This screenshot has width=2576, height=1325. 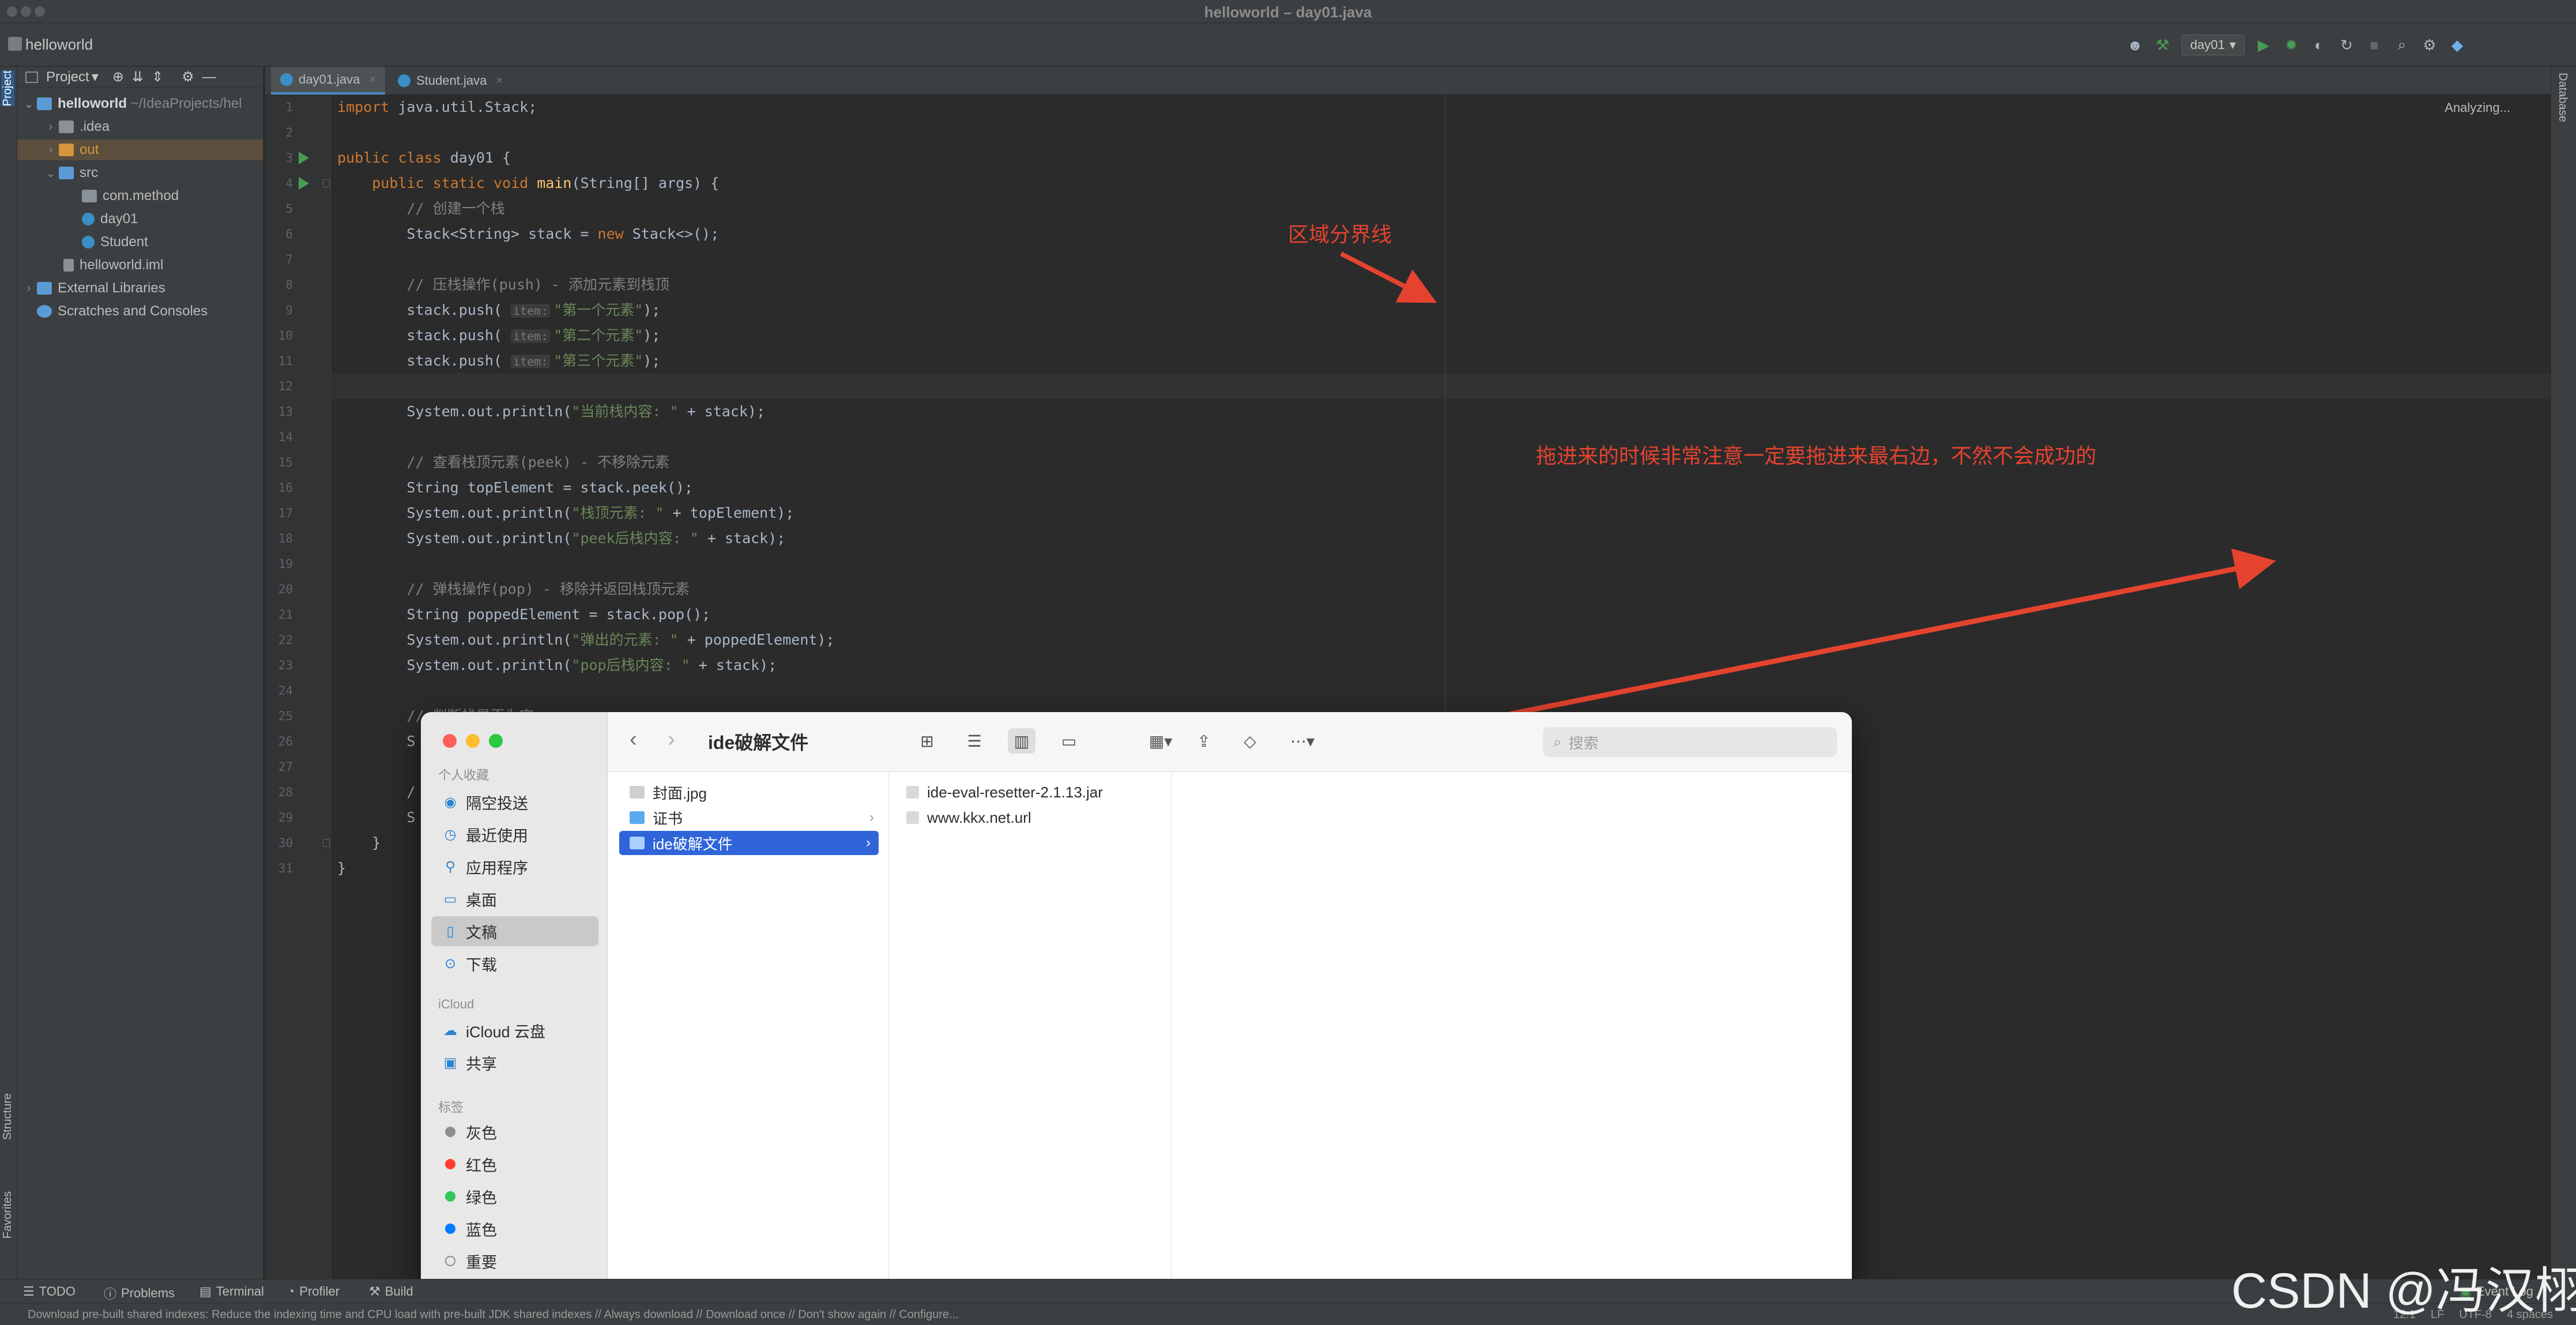 What do you see at coordinates (450, 931) in the screenshot?
I see `document-icon: ▯` at bounding box center [450, 931].